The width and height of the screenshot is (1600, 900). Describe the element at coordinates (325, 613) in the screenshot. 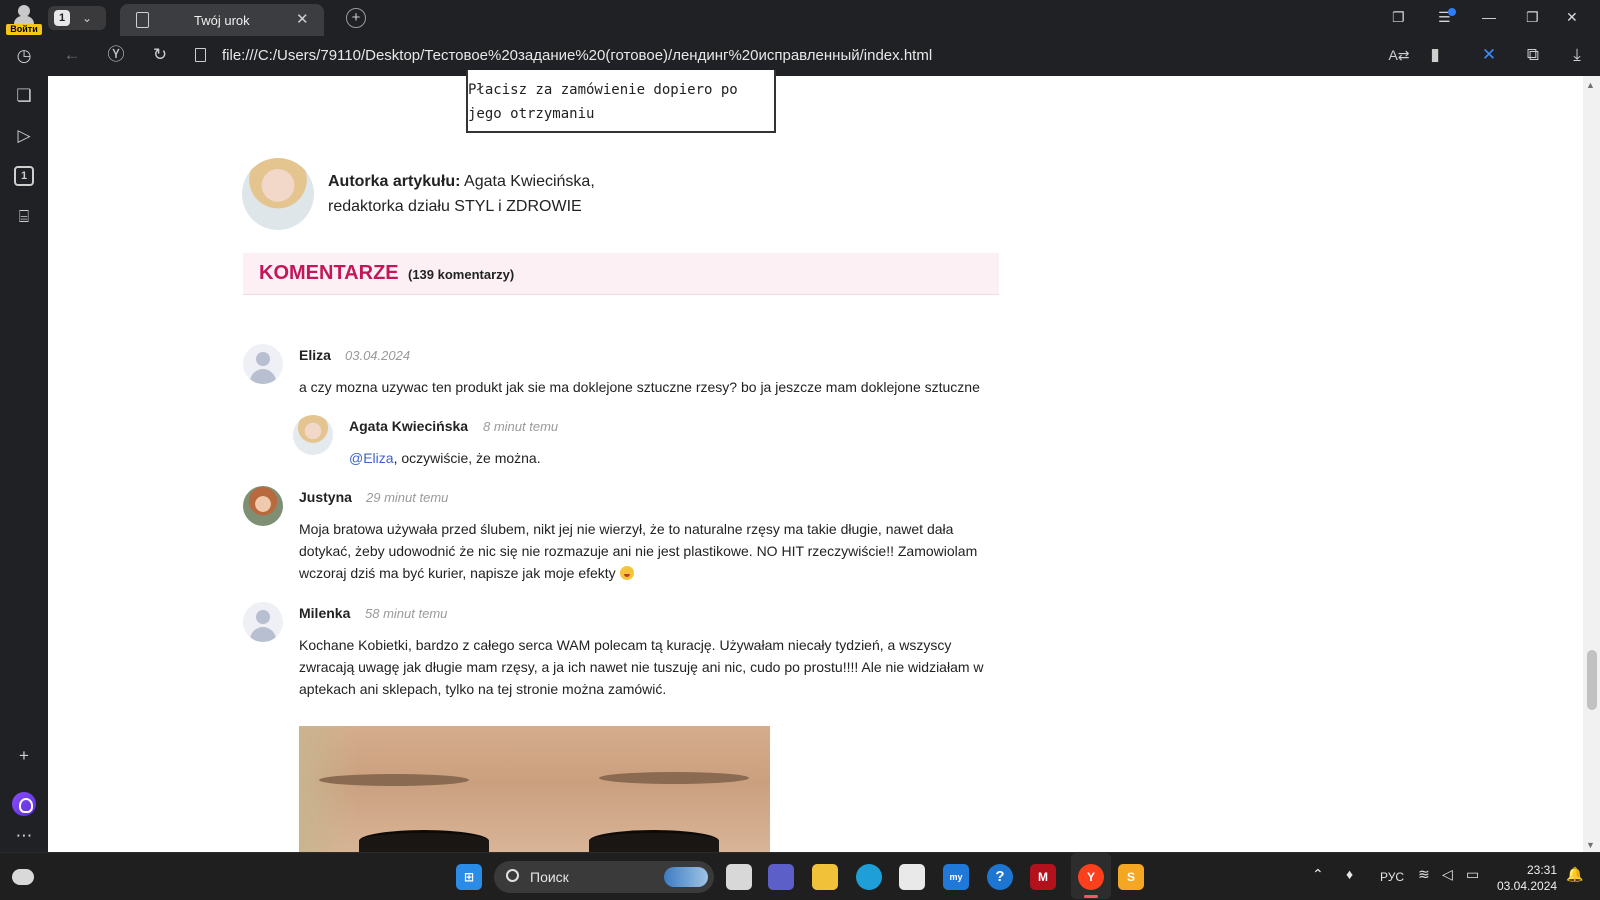

I see `comment-author: Milenka` at that location.